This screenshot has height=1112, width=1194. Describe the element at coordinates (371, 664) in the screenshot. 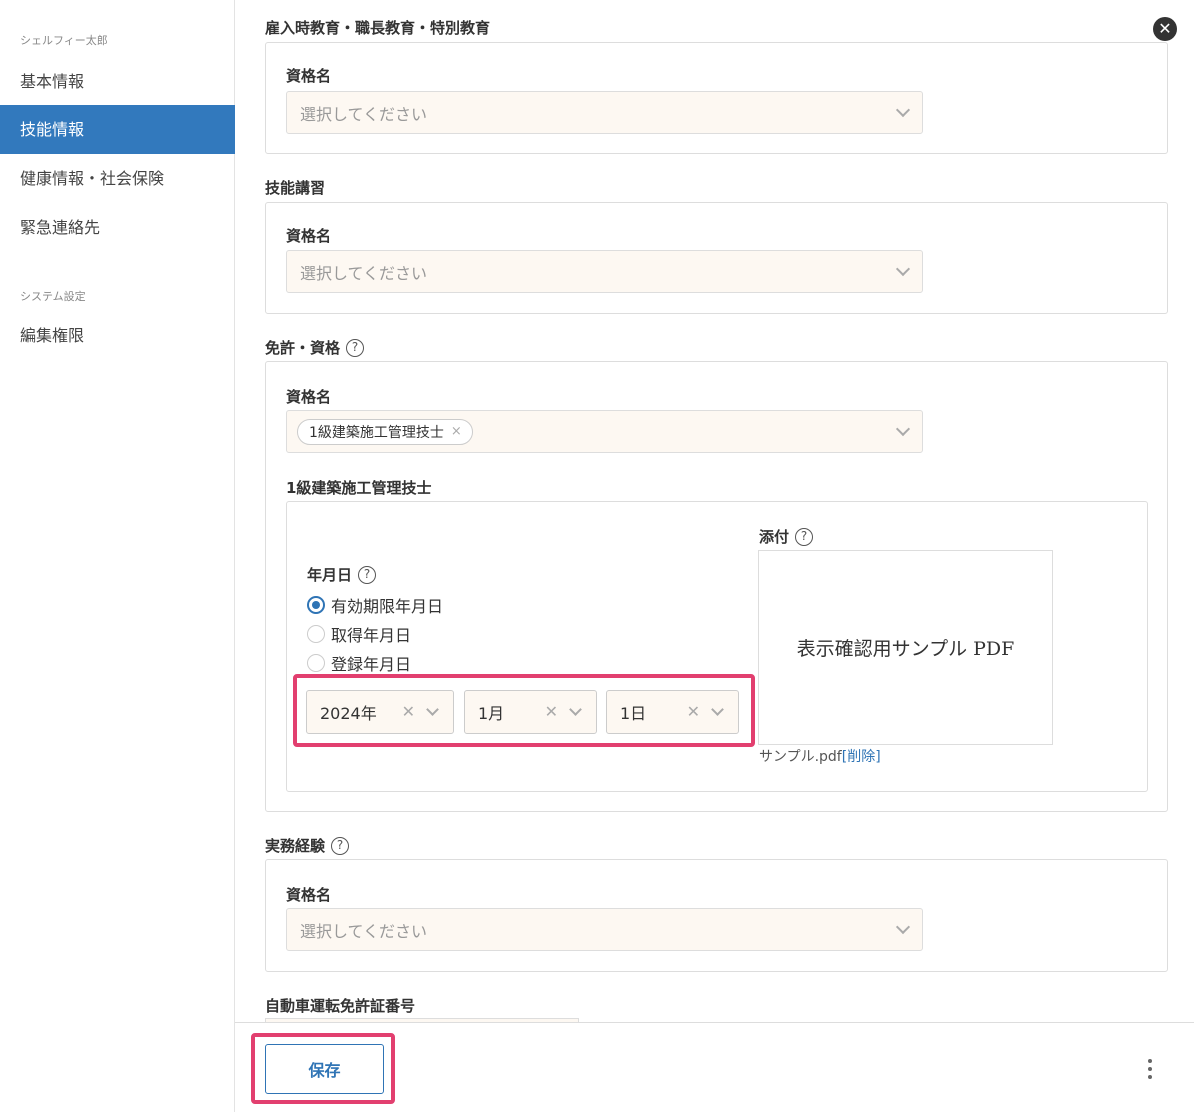

I see `radio-label: 登録年月日` at that location.